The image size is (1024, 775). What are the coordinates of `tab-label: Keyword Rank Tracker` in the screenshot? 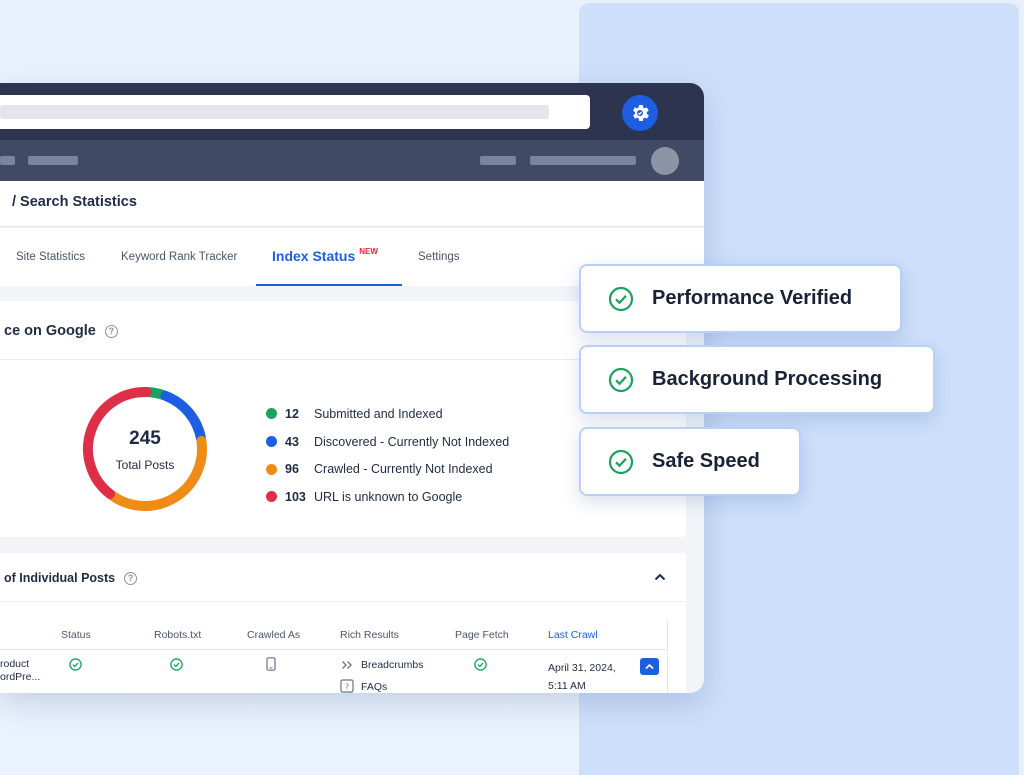 It's located at (179, 257).